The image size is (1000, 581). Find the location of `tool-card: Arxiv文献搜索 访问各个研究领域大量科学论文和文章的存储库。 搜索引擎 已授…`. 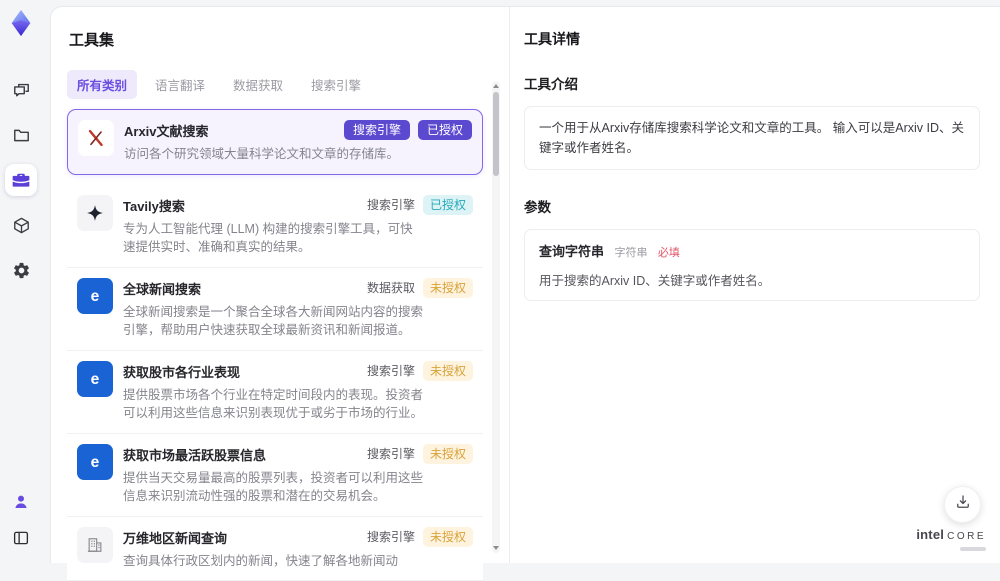

tool-card: Arxiv文献搜索 访问各个研究领域大量科学论文和文章的存储库。 搜索引擎 已授… is located at coordinates (275, 142).